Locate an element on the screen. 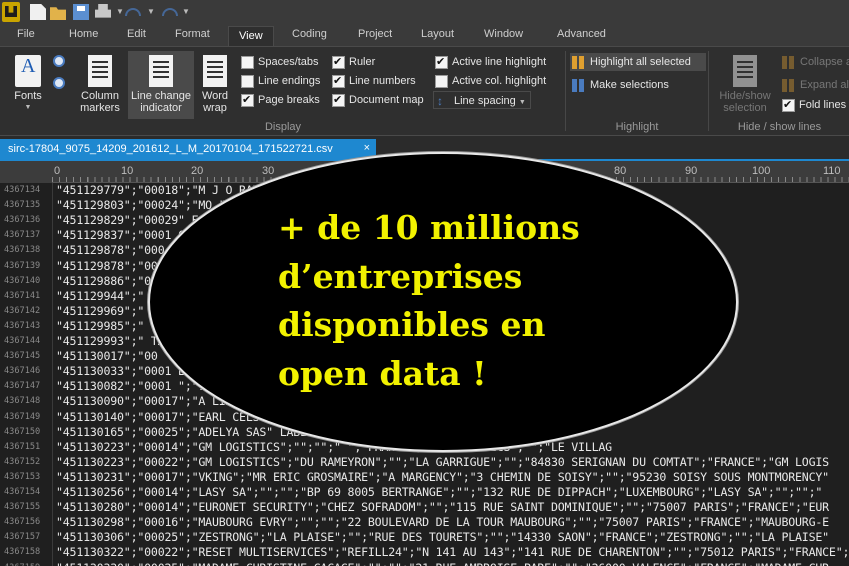  line-change-label-1: Line change is located at coordinates (161, 96).